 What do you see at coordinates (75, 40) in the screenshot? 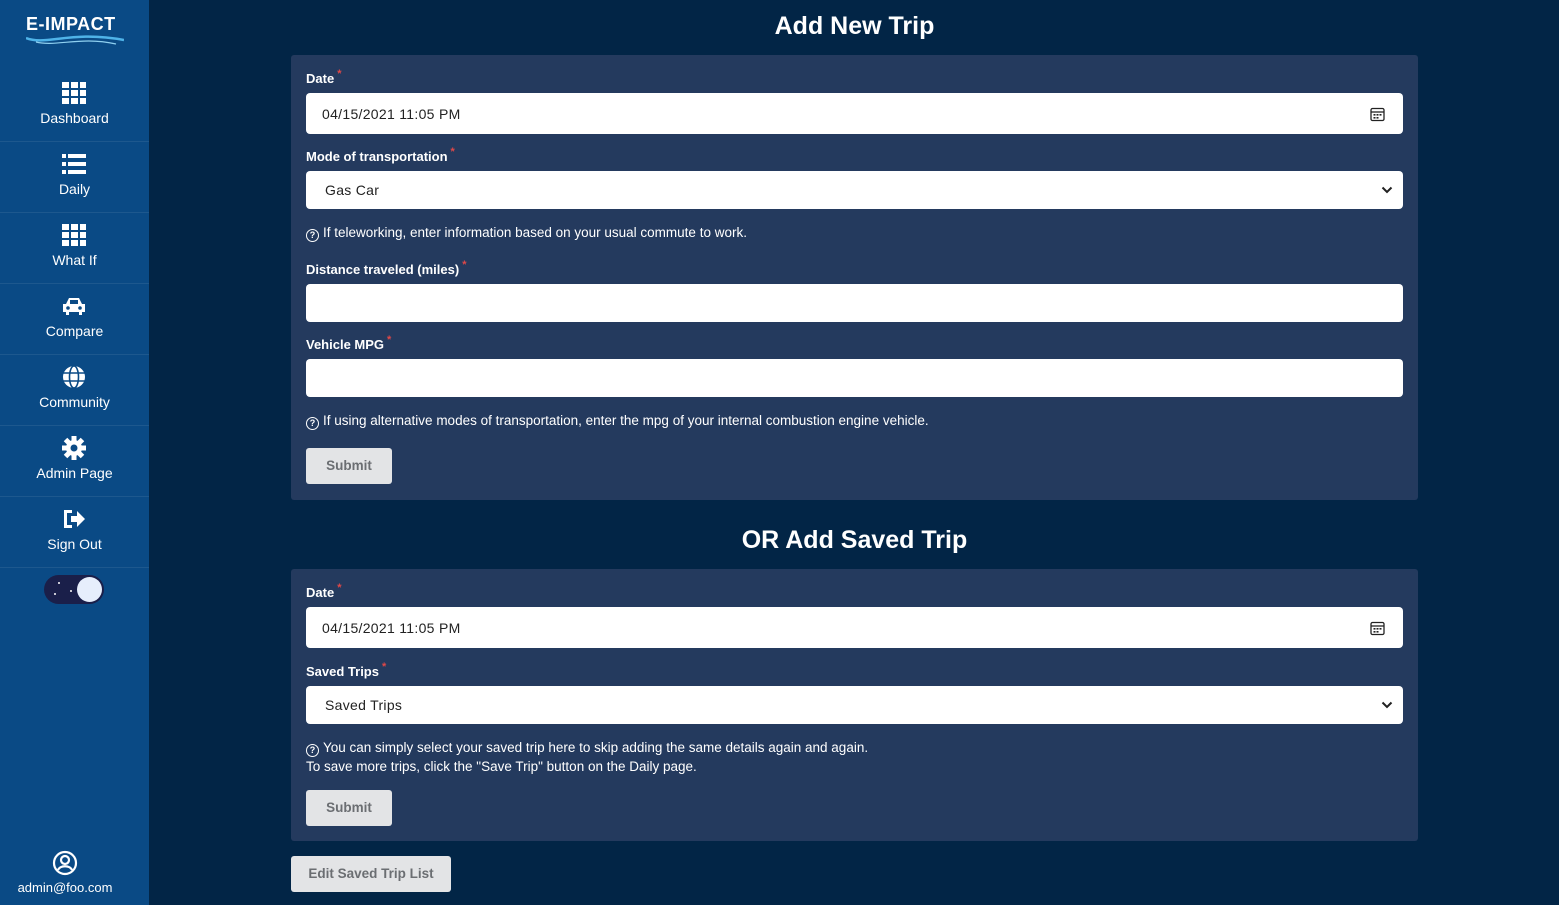
I see `logo-wave-icon` at bounding box center [75, 40].